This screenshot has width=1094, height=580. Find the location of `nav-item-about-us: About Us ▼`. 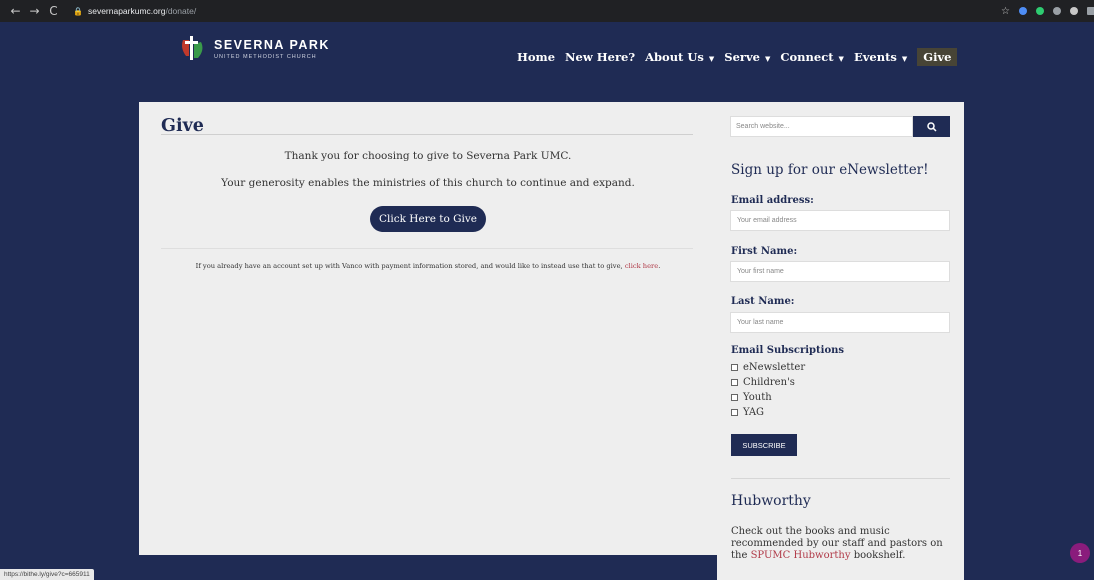

nav-item-about-us: About Us ▼ is located at coordinates (679, 57).